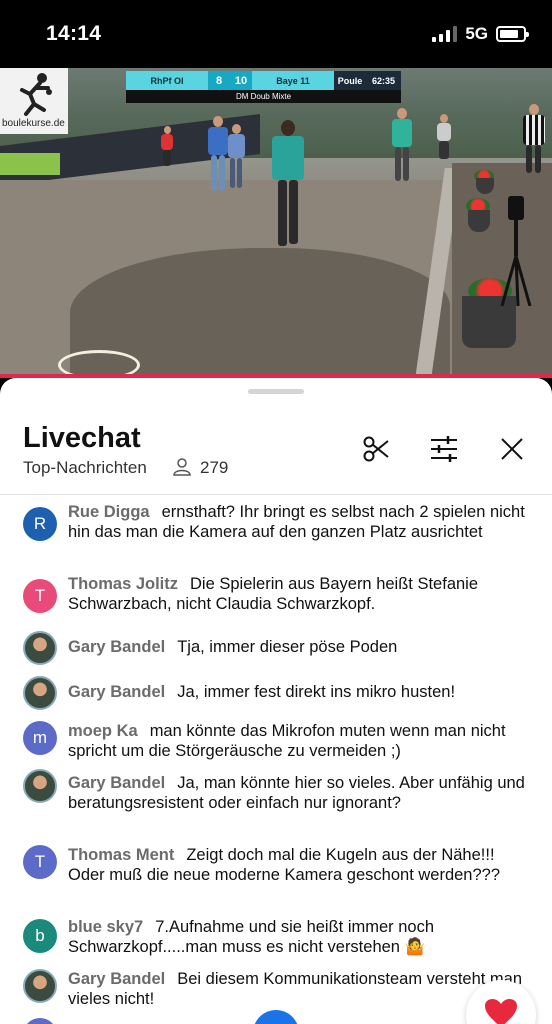 Image resolution: width=552 pixels, height=1024 pixels. What do you see at coordinates (167, 80) in the screenshot?
I see `team1-name: RhPf OI` at bounding box center [167, 80].